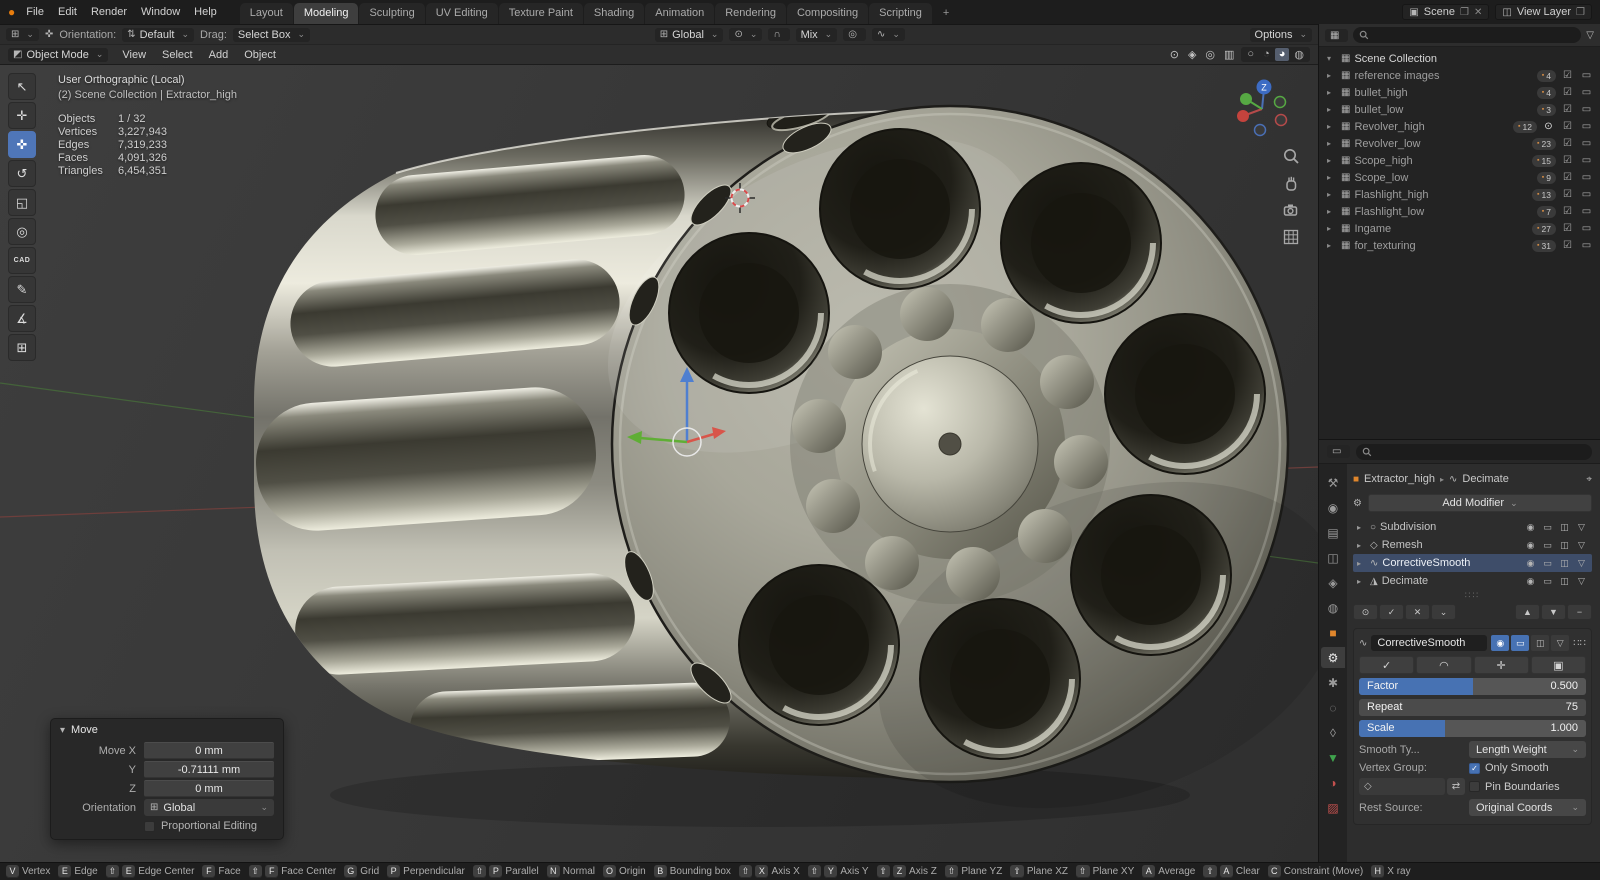  Describe the element at coordinates (1333, 532) in the screenshot. I see `properties-tab-output-icon: ▤` at that location.